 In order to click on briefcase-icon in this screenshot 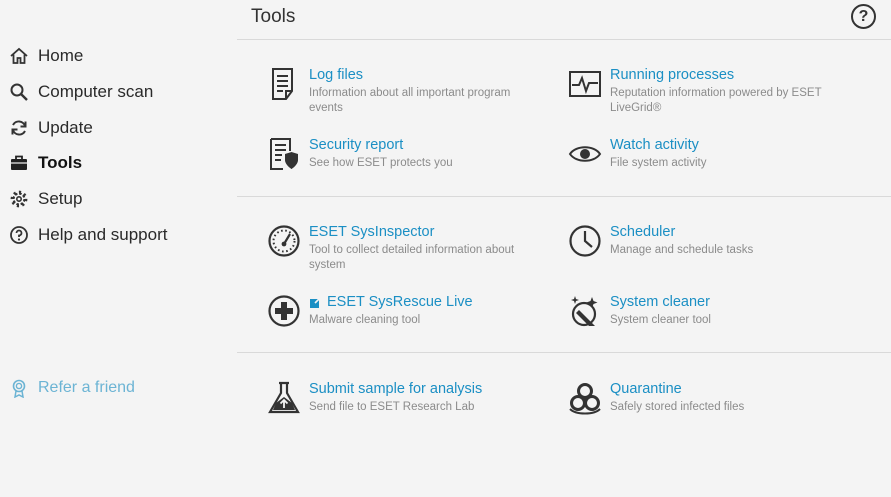, I will do `click(19, 163)`.